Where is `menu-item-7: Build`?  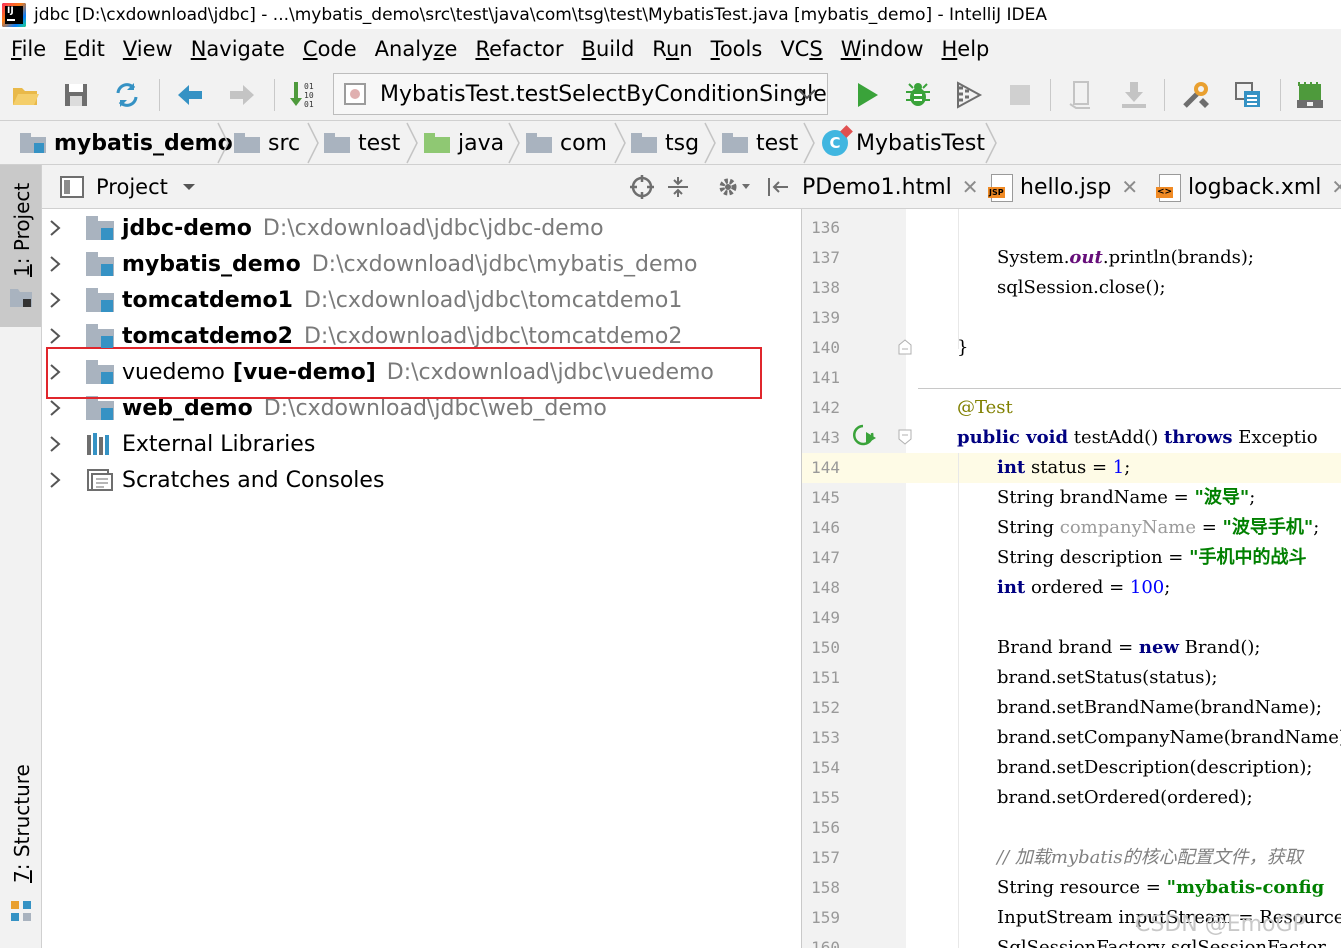 menu-item-7: Build is located at coordinates (608, 49).